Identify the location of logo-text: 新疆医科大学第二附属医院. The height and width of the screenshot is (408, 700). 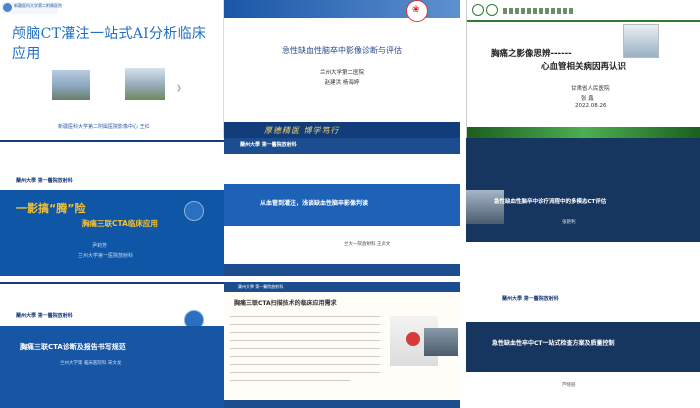
(38, 5).